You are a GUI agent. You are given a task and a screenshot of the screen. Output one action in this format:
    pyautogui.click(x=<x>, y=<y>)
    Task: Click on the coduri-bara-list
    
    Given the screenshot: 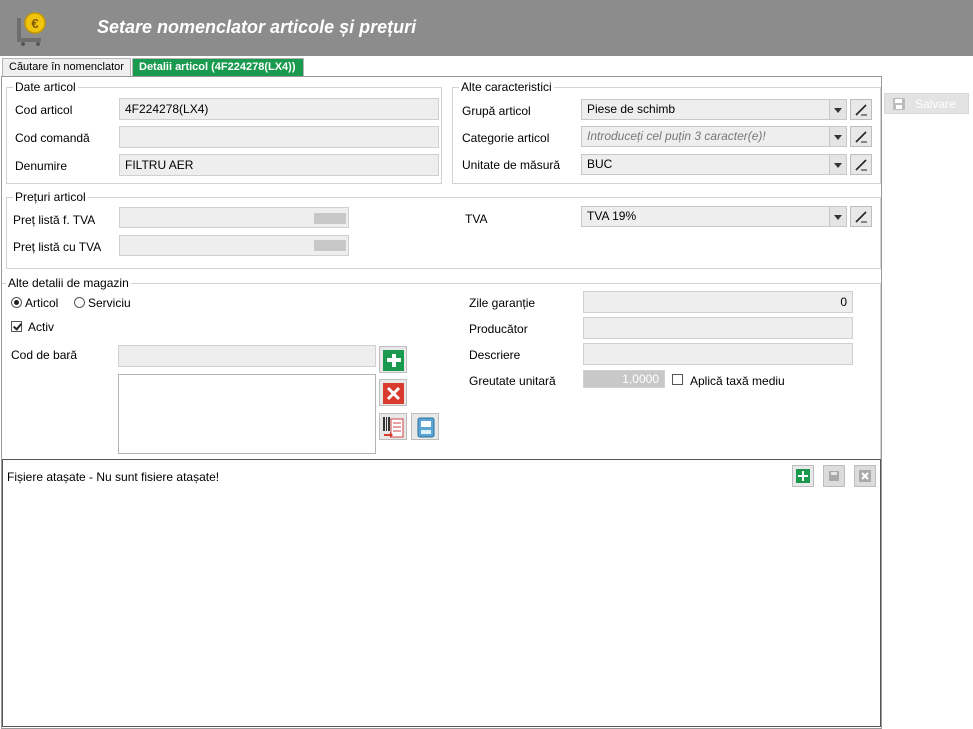 What is the action you would take?
    pyautogui.click(x=247, y=414)
    